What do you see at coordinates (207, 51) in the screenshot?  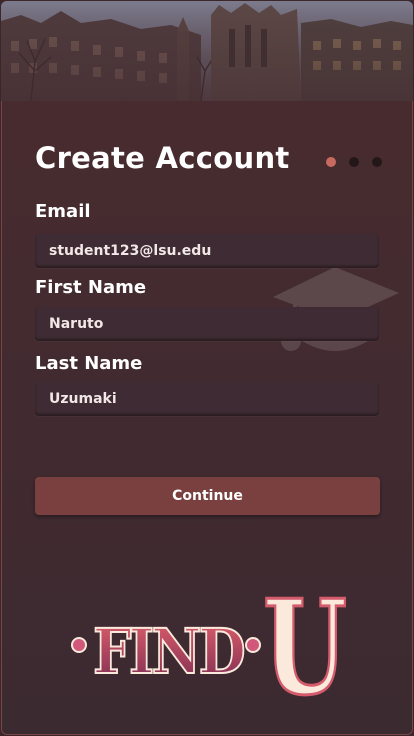 I see `campus-hero-image` at bounding box center [207, 51].